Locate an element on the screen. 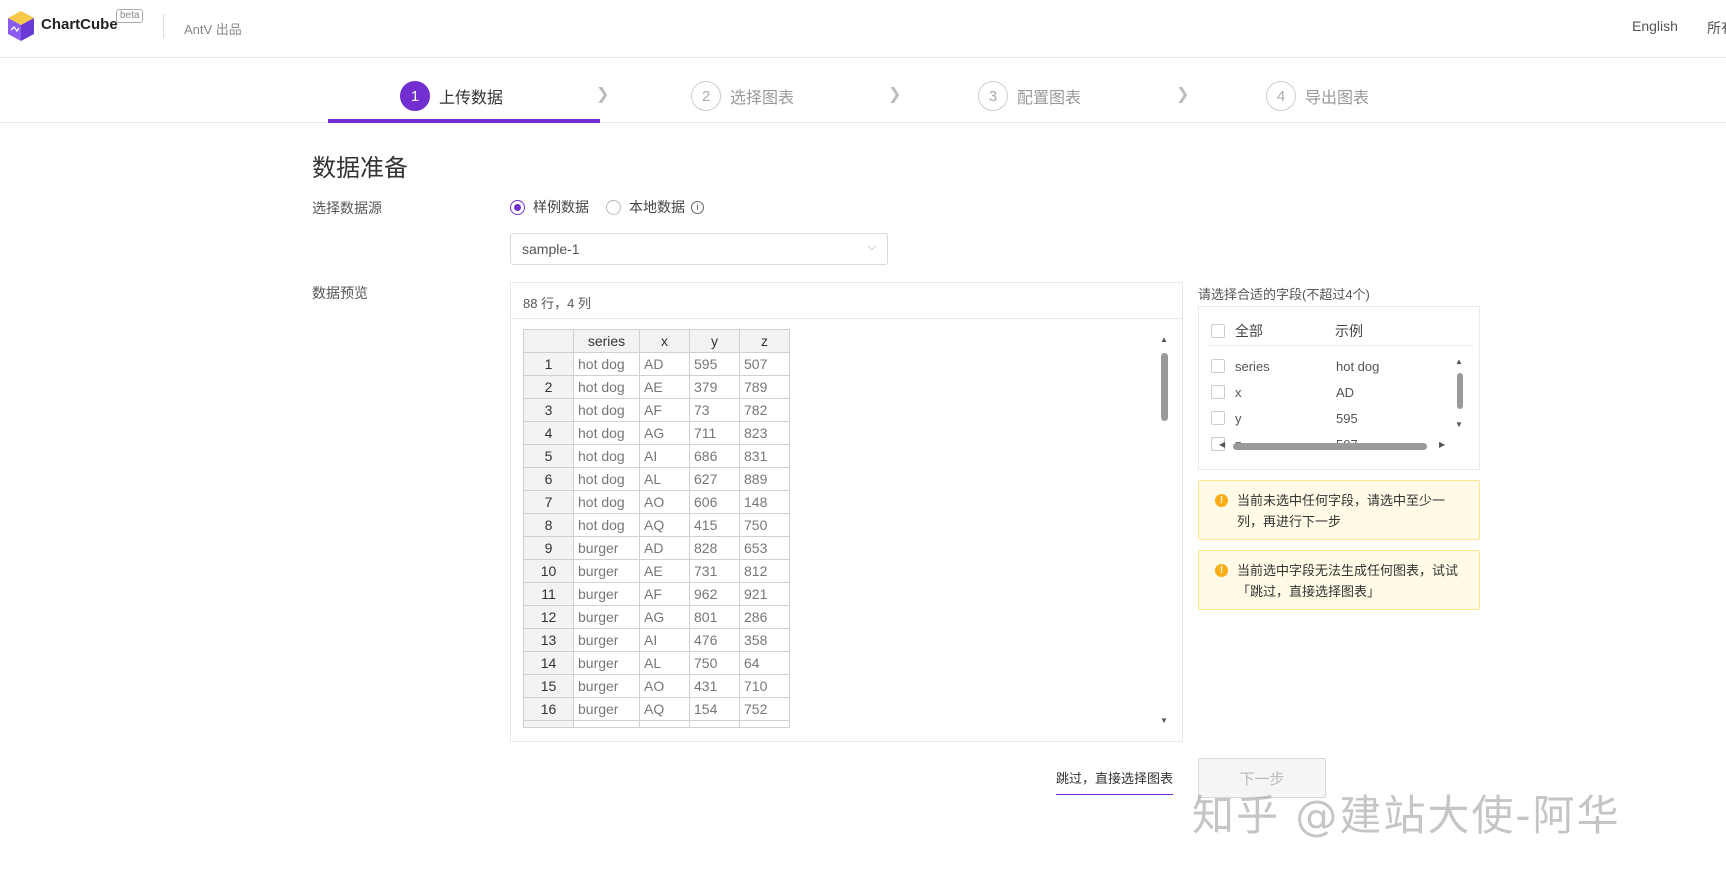 The width and height of the screenshot is (1726, 884). grid-cell: 823 is located at coordinates (764, 433).